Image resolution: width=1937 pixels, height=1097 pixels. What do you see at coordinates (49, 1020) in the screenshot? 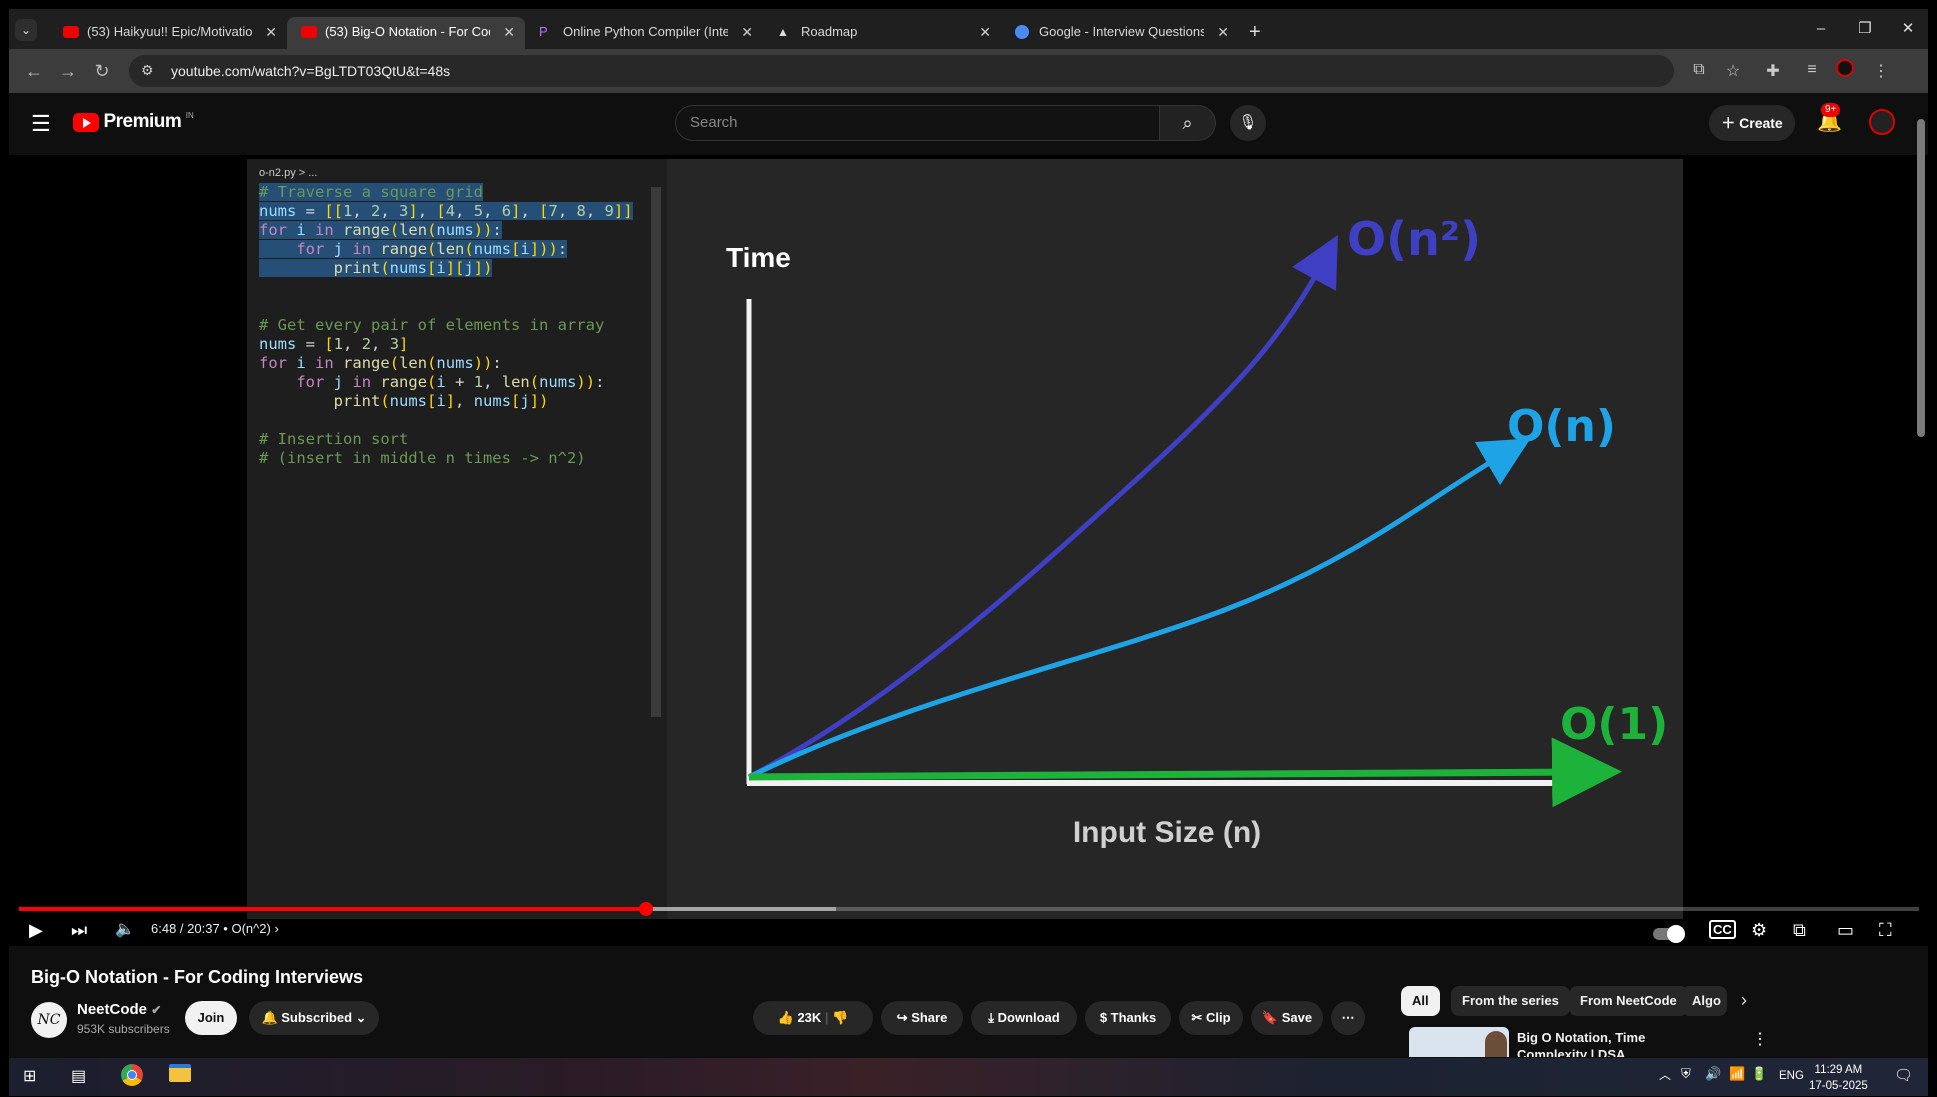
I see `channel-avatar: NC` at bounding box center [49, 1020].